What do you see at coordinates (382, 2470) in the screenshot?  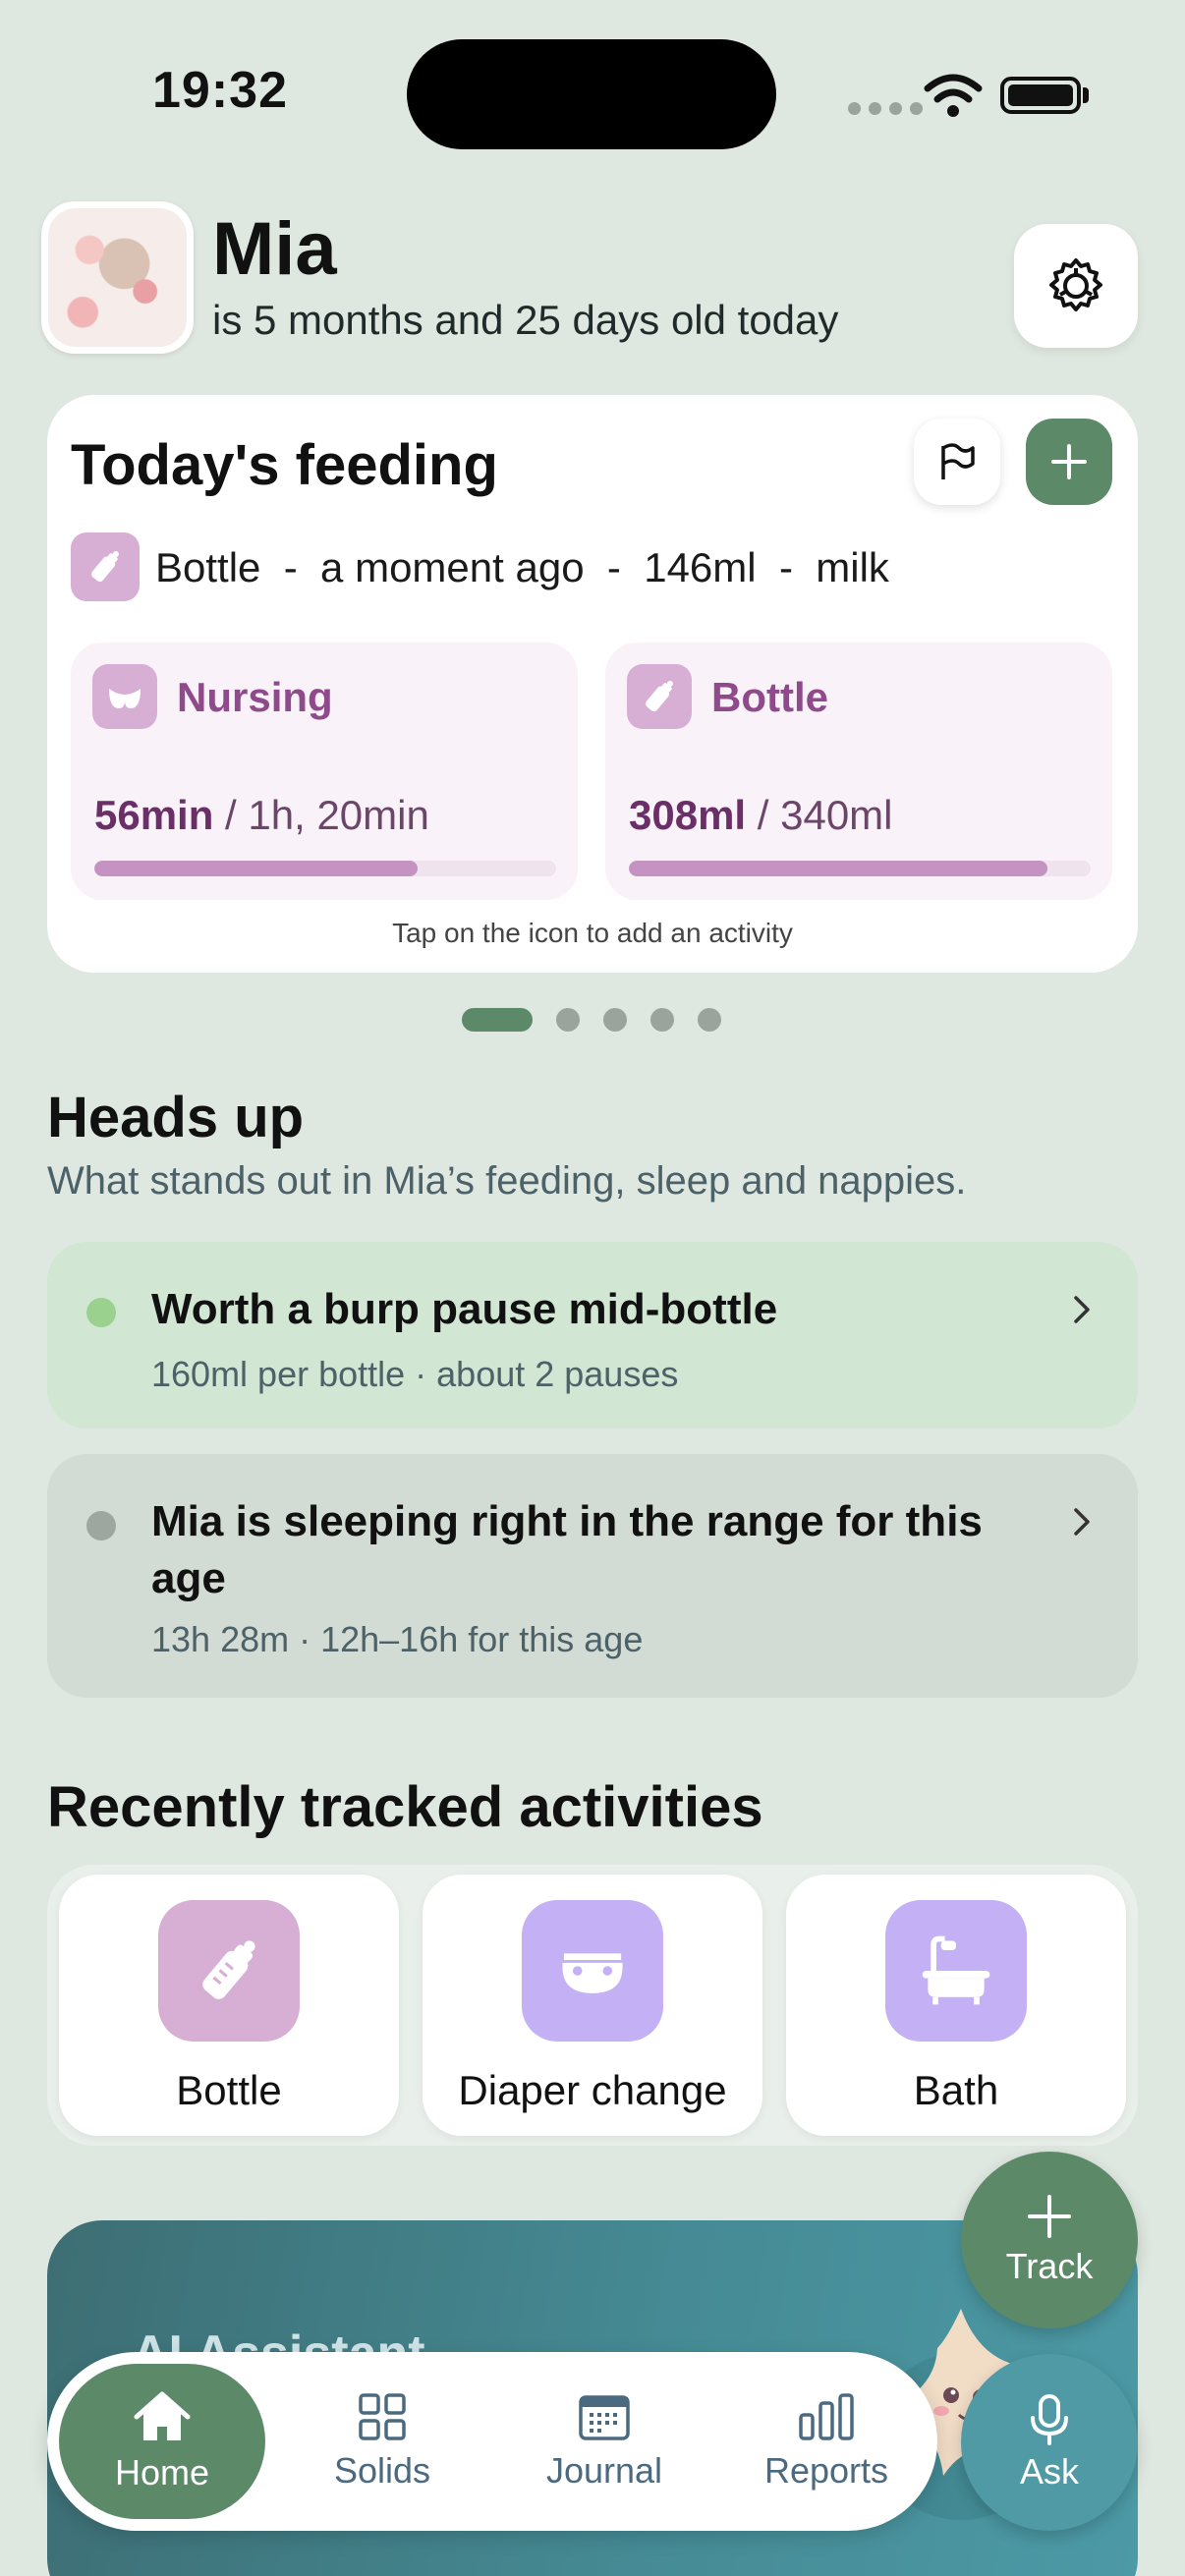 I see `tab-solids-label: Solids` at bounding box center [382, 2470].